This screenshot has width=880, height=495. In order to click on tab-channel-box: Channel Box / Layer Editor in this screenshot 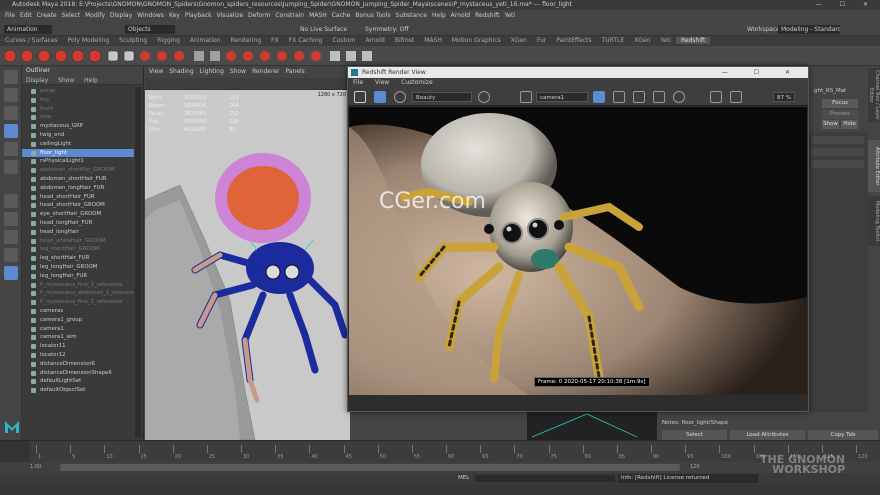, I will do `click(874, 95)`.